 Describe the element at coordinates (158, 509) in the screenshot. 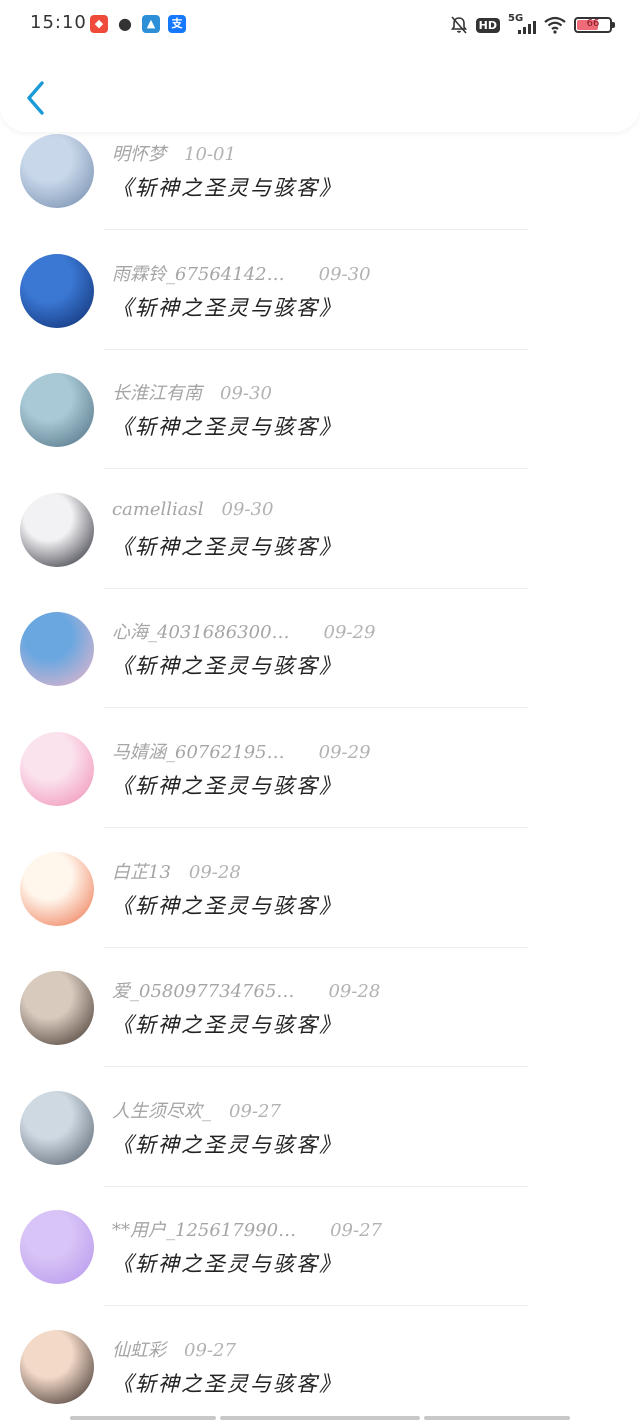

I see `username: camelliasl` at that location.